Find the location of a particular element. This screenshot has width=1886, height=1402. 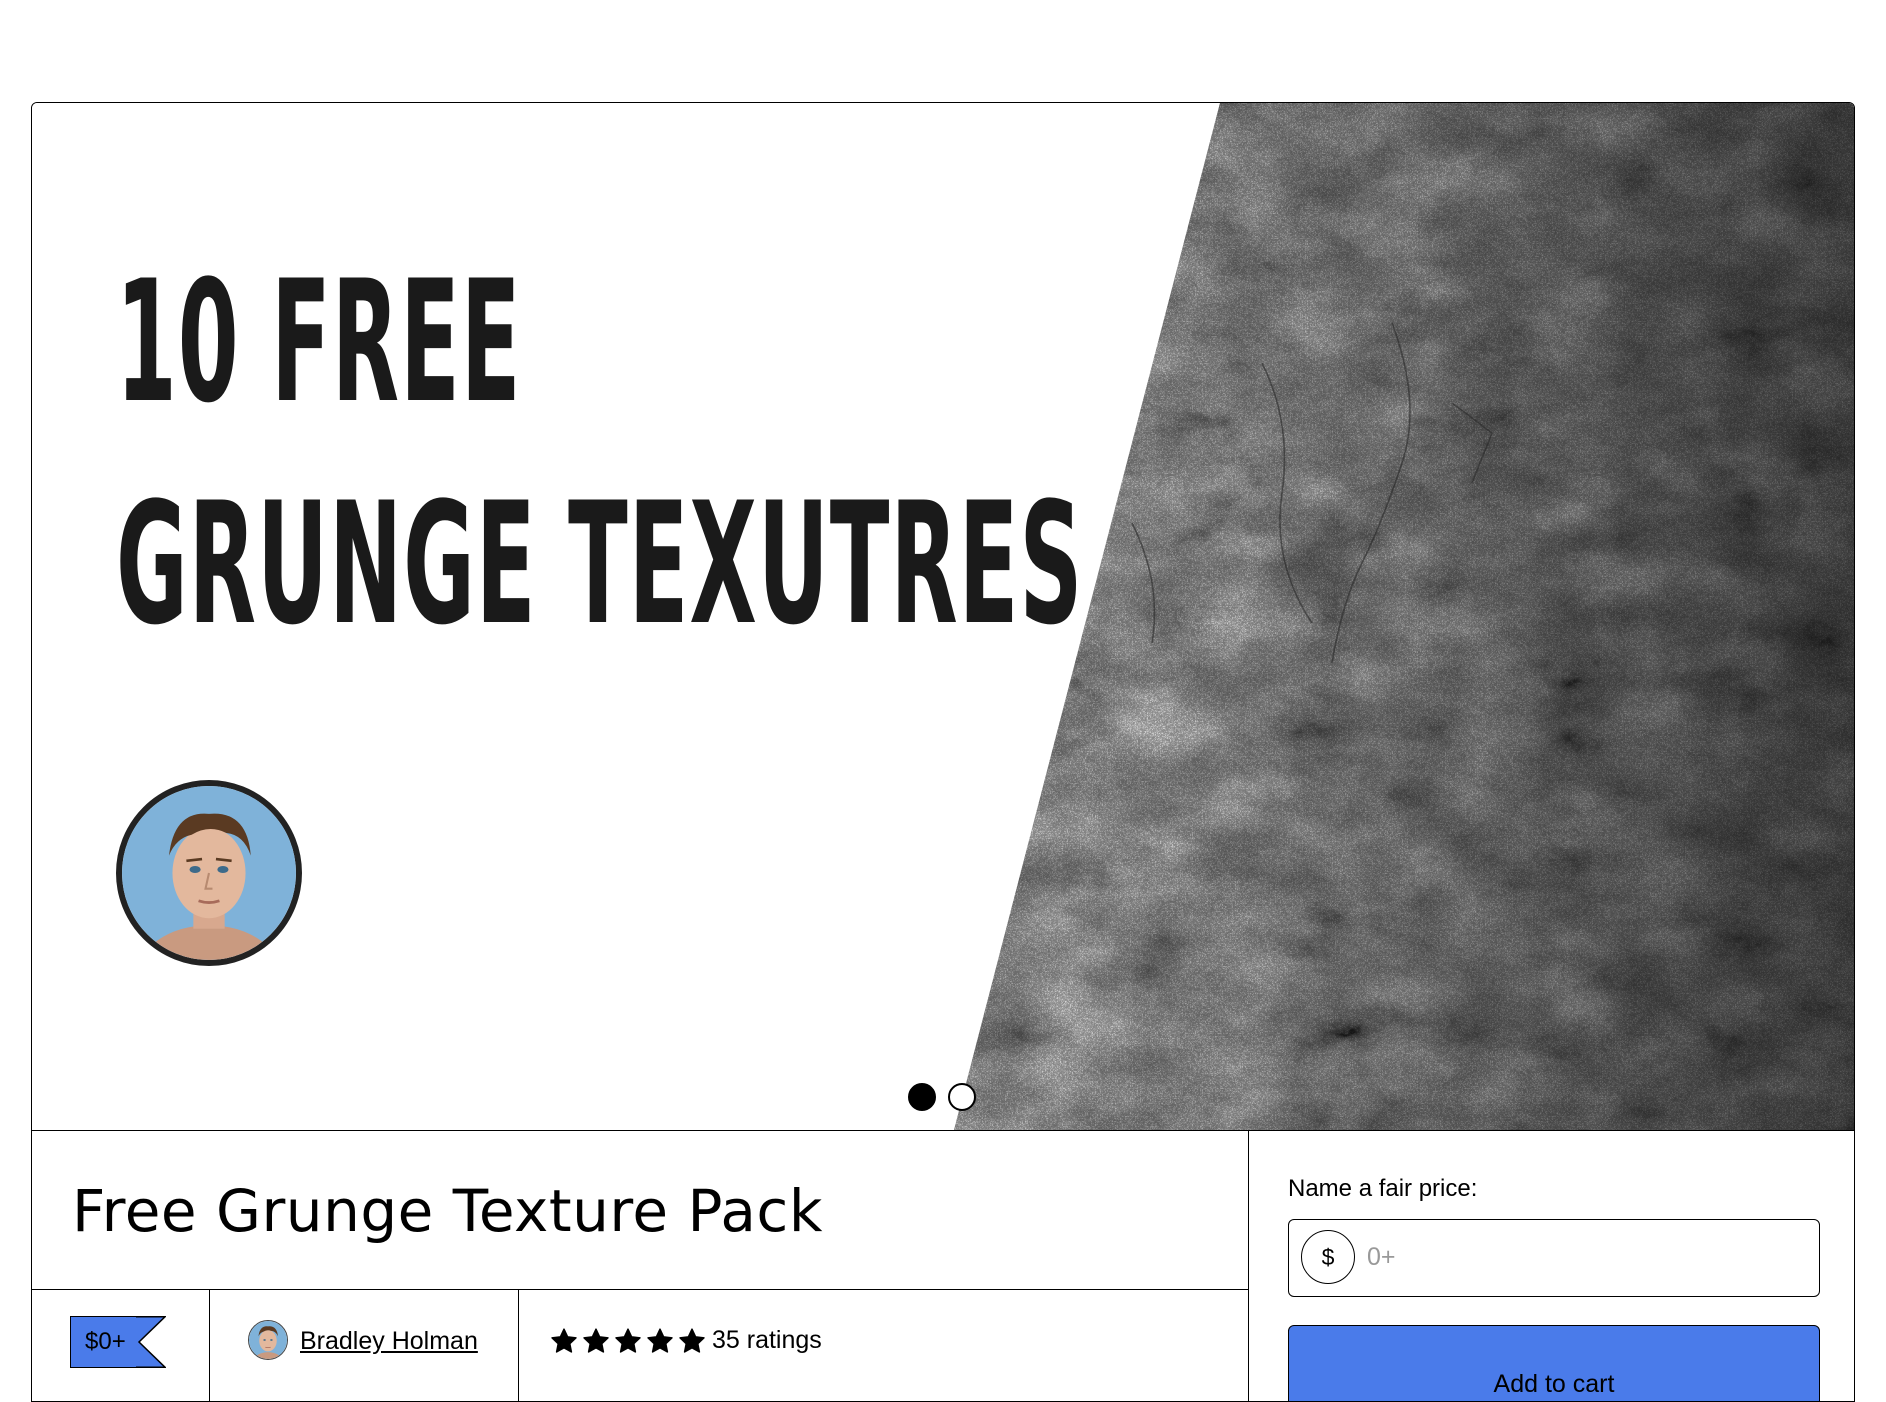

price-field: $ is located at coordinates (1554, 1258).